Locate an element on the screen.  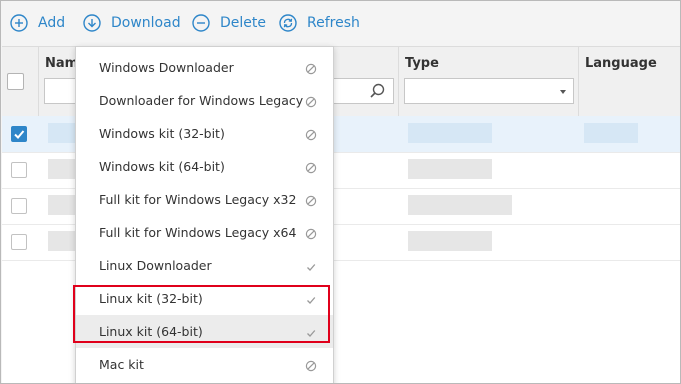
menu-item-linux-kit-32: Linux kit (32-bit) is located at coordinates (204, 298).